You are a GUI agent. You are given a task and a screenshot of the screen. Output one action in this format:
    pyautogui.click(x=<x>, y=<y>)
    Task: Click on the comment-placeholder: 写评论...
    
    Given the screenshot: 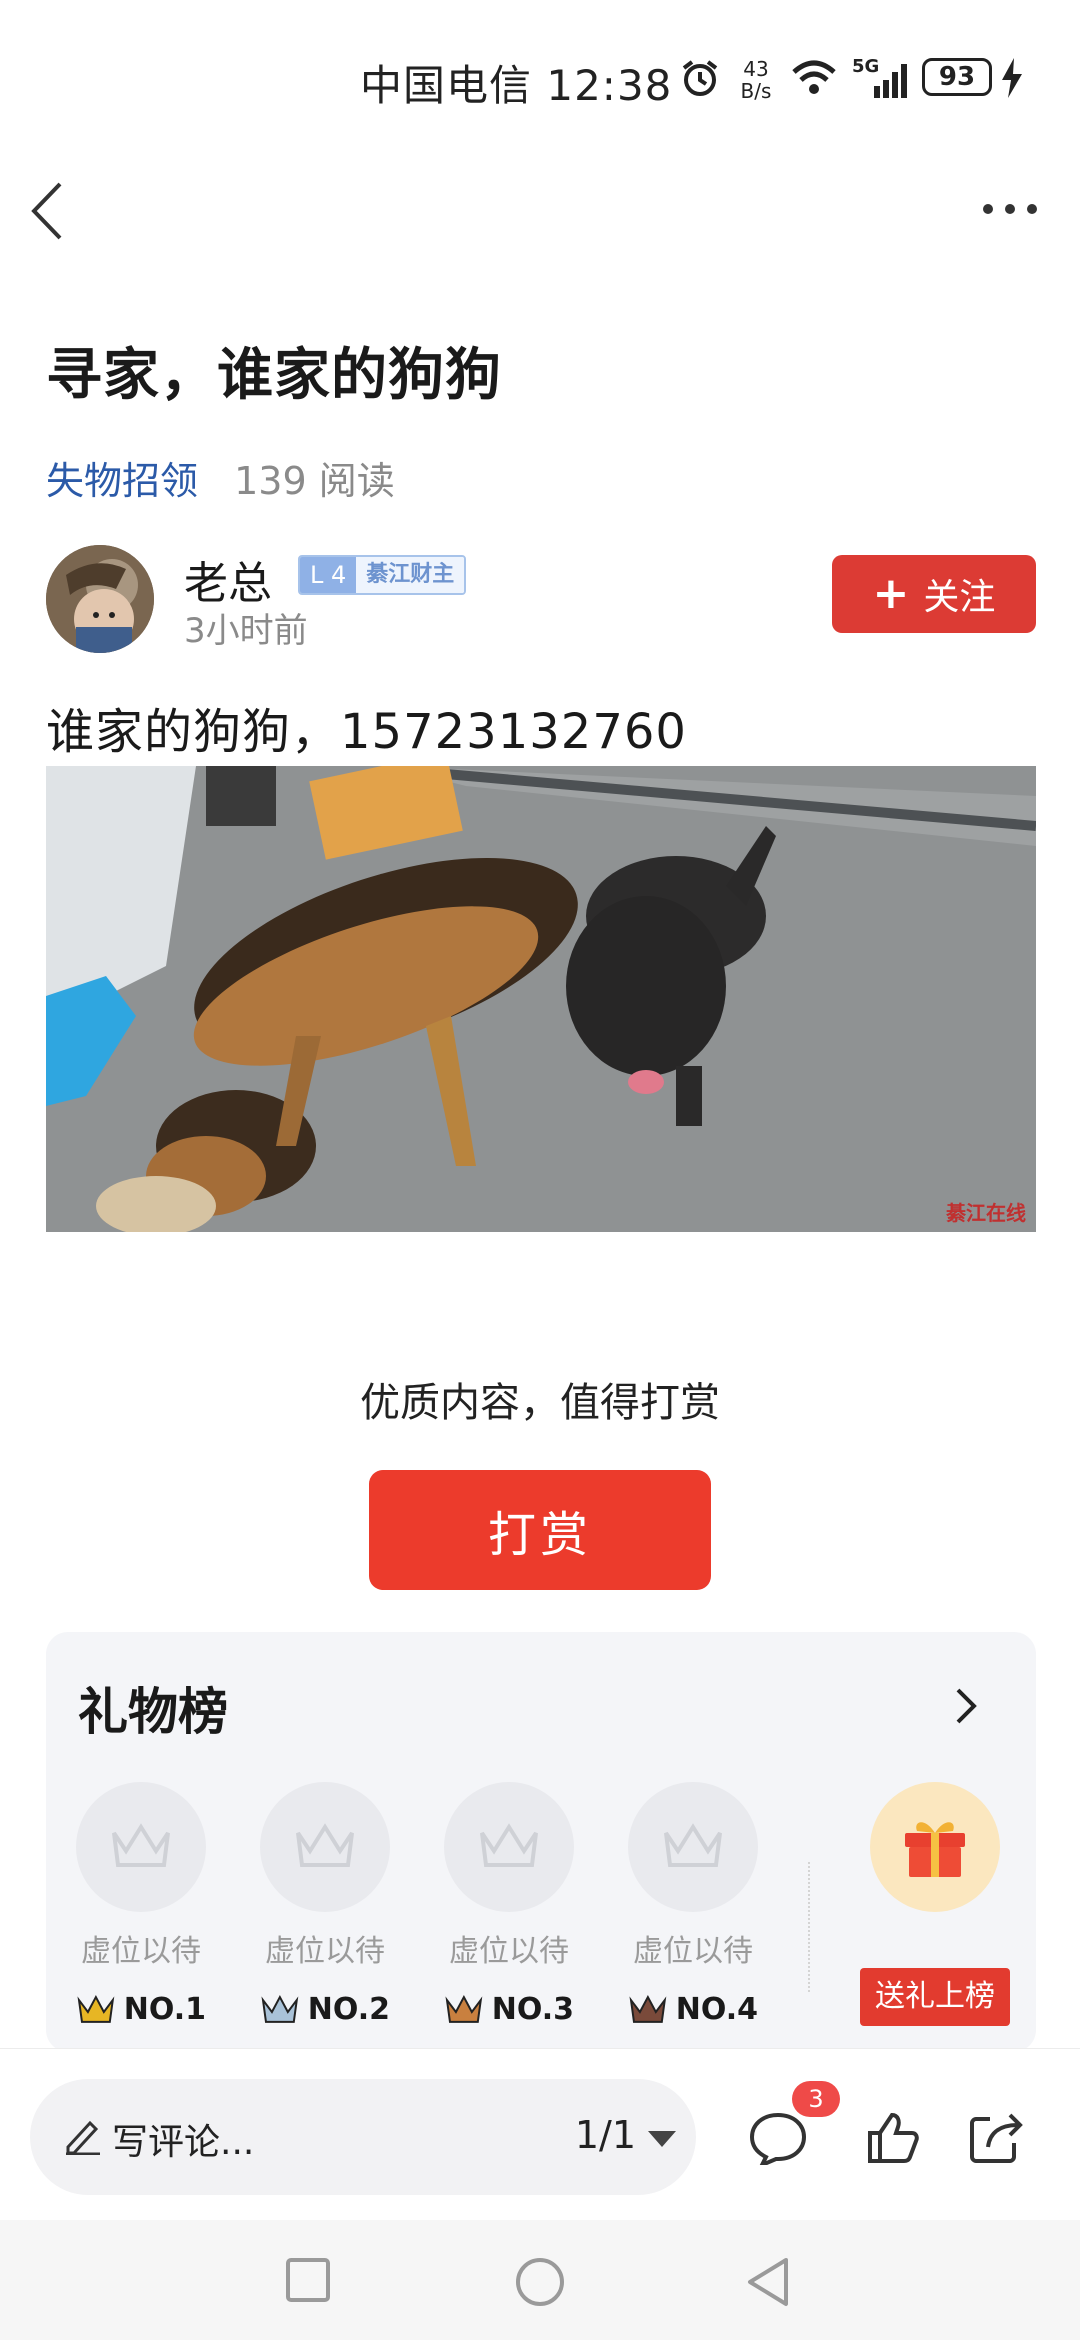 What is the action you would take?
    pyautogui.click(x=183, y=2142)
    